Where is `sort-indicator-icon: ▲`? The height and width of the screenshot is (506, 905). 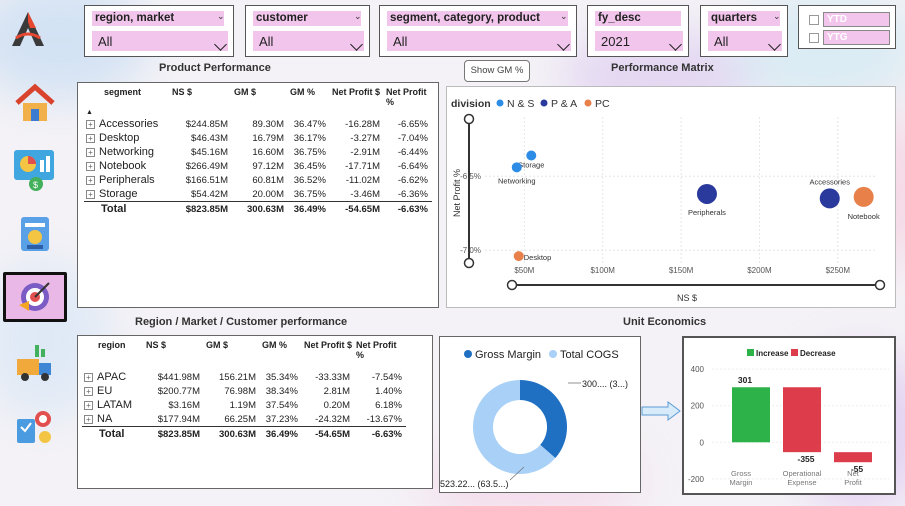
sort-indicator-icon: ▲ is located at coordinates (258, 113).